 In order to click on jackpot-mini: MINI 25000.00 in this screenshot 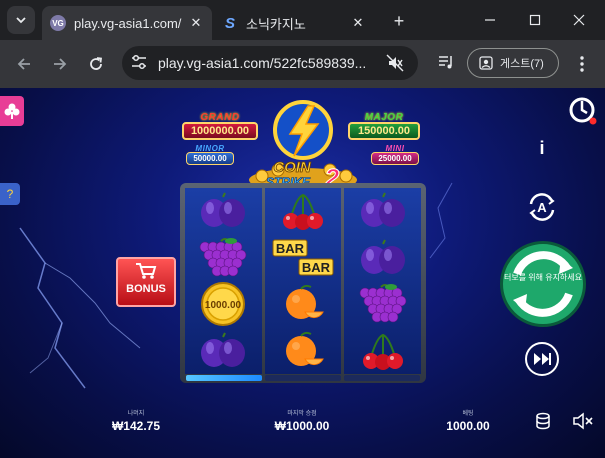, I will do `click(395, 154)`.